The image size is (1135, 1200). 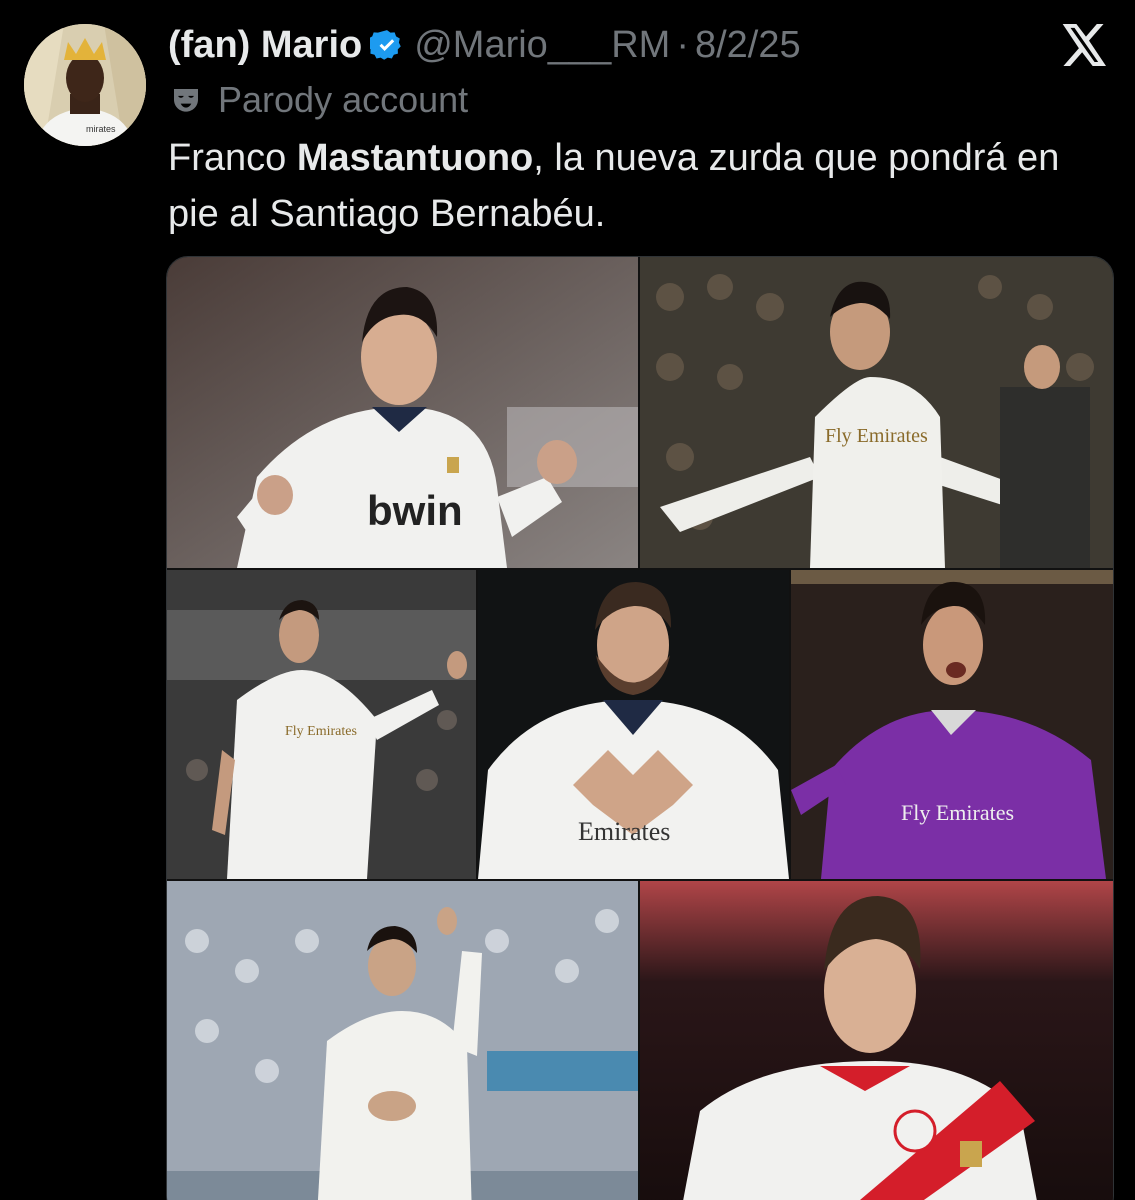 What do you see at coordinates (186, 100) in the screenshot?
I see `theater-mask-icon` at bounding box center [186, 100].